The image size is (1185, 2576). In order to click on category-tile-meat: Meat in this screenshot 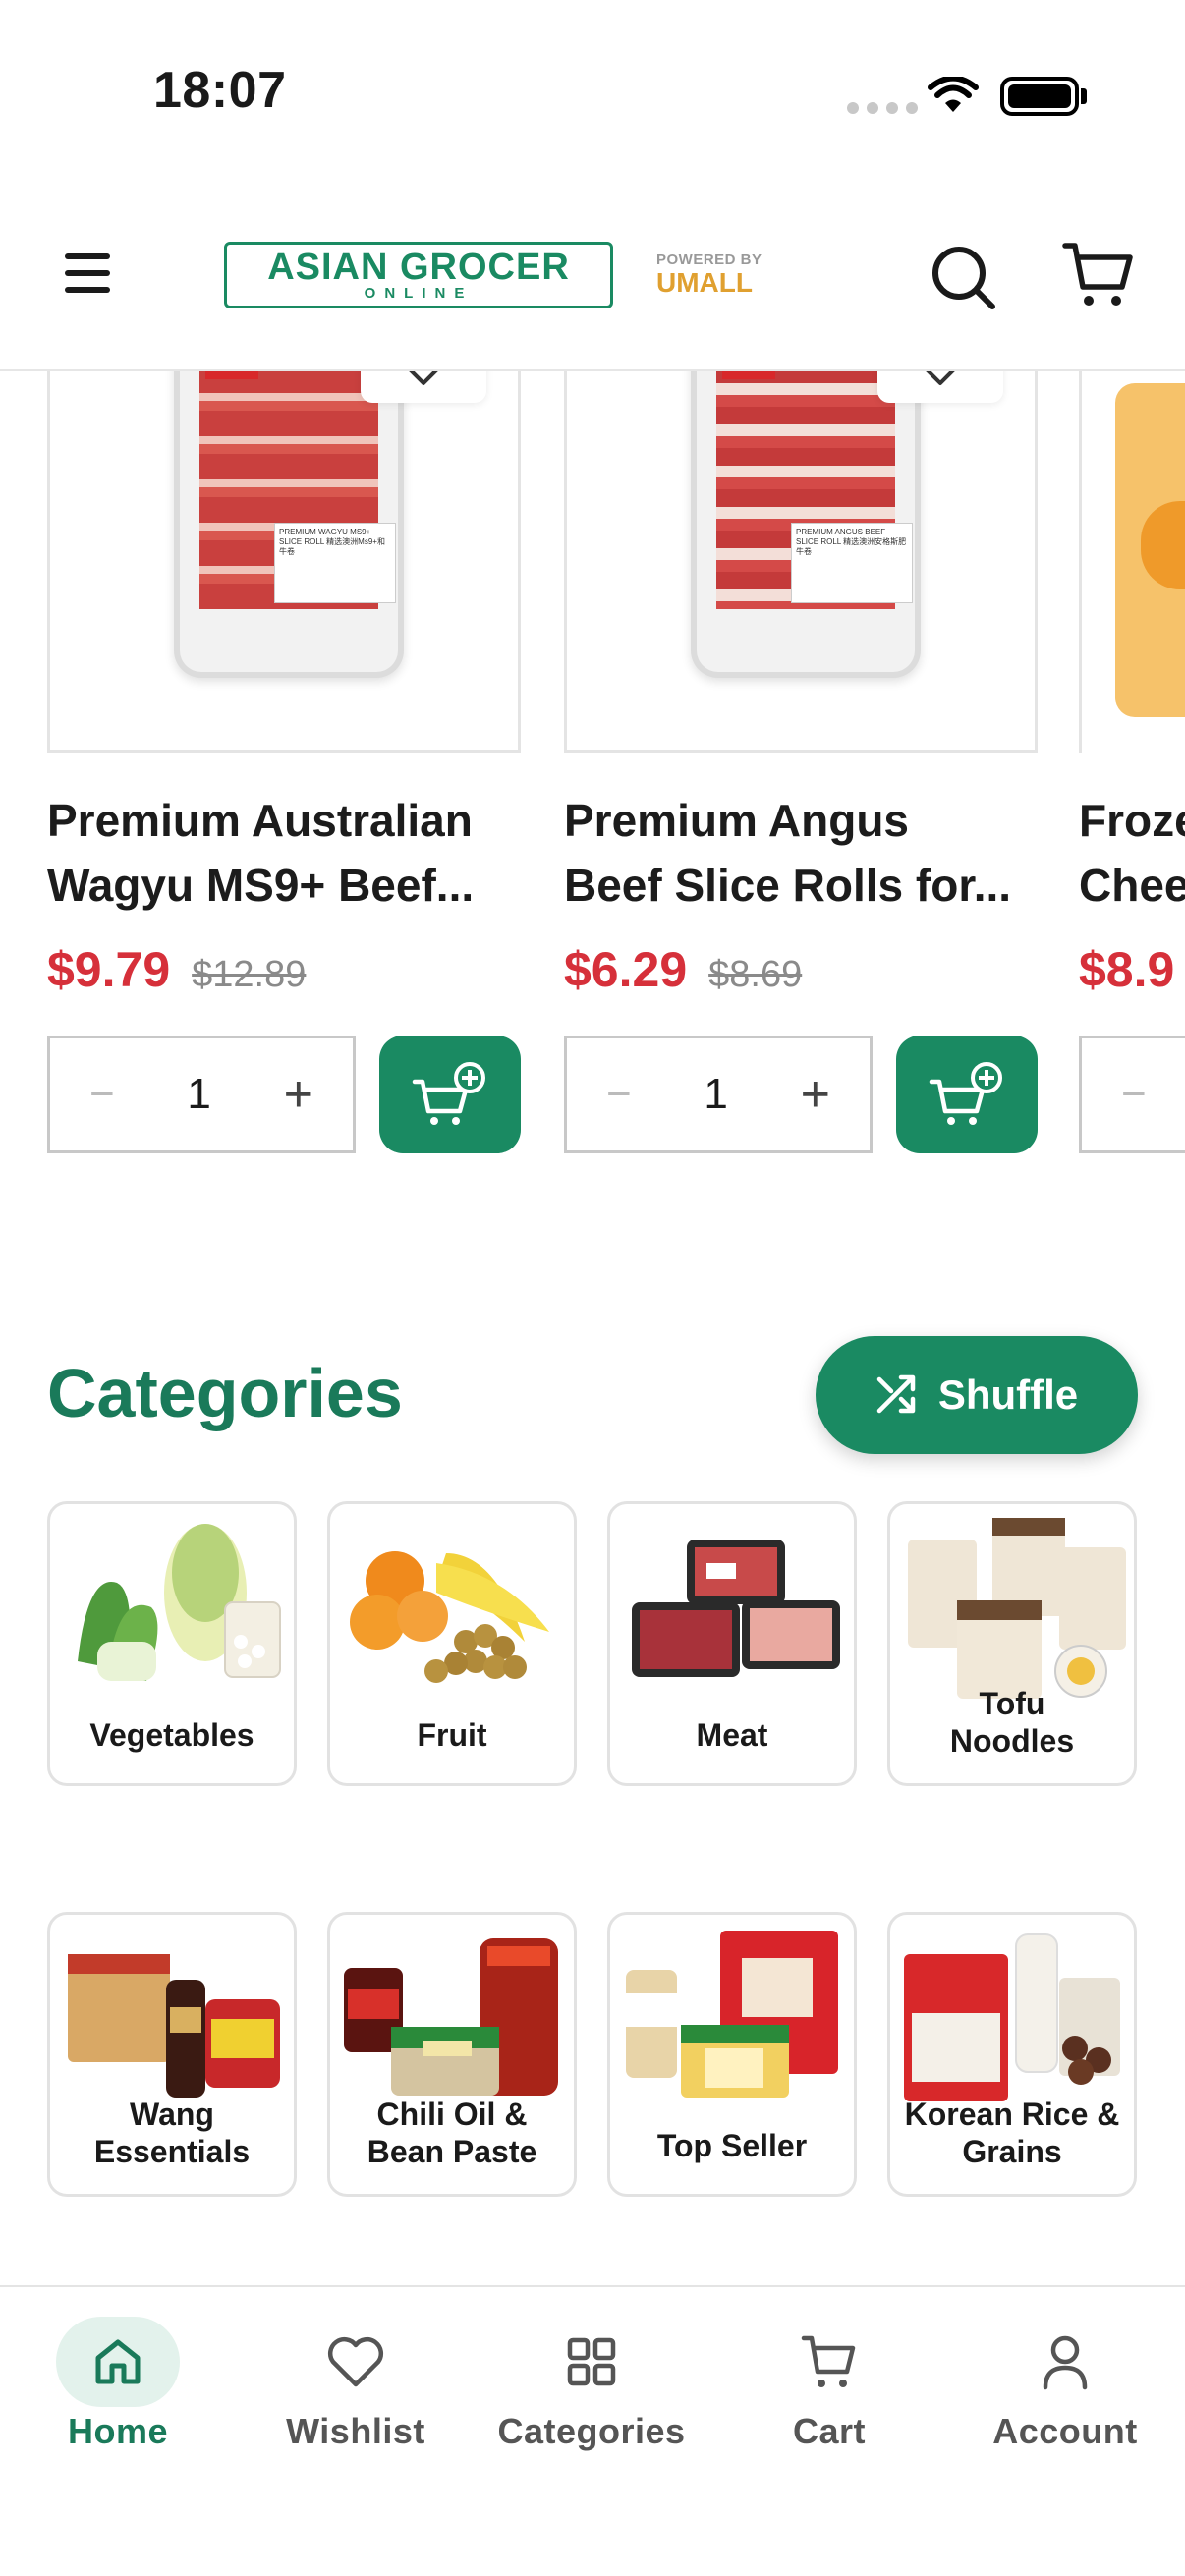, I will do `click(732, 1643)`.